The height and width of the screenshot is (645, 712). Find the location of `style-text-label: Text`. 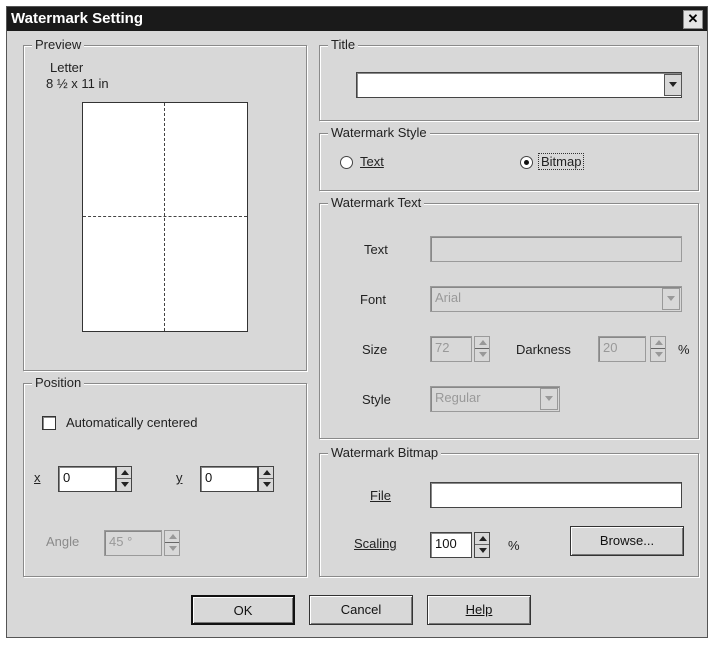

style-text-label: Text is located at coordinates (372, 161).